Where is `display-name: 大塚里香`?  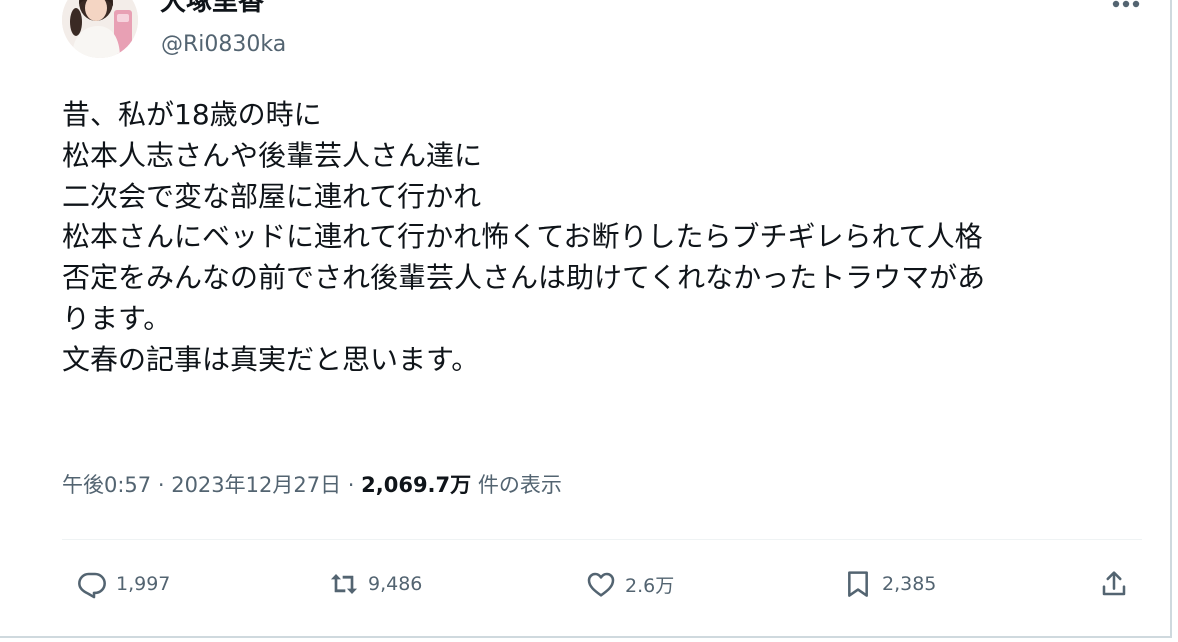 display-name: 大塚里香 is located at coordinates (212, 9).